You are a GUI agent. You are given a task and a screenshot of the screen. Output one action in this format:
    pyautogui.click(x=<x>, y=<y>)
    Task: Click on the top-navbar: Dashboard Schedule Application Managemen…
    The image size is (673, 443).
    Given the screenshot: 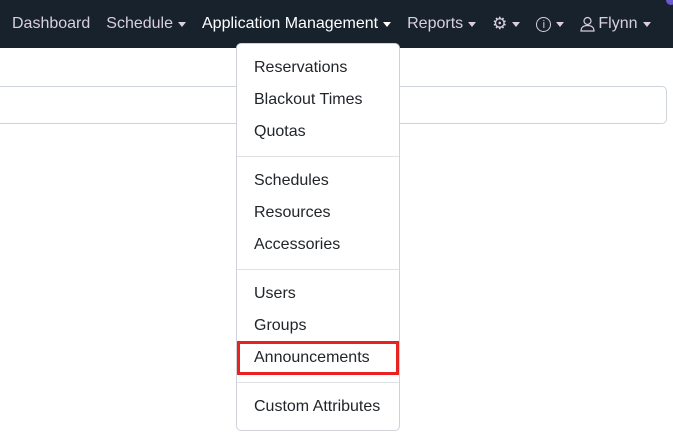 What is the action you would take?
    pyautogui.click(x=336, y=24)
    